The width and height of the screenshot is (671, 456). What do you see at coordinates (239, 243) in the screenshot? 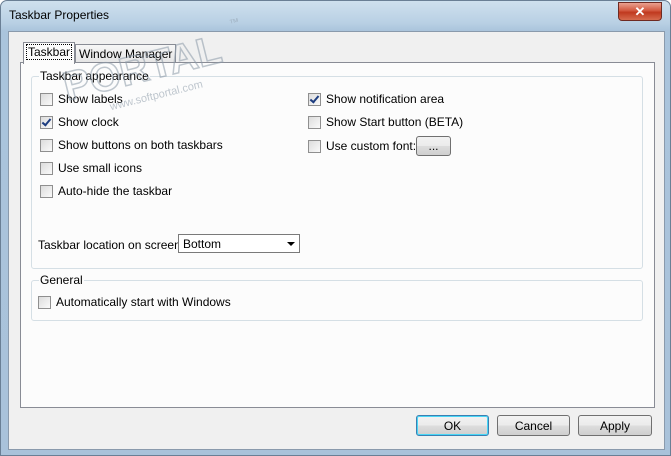
I see `taskbar-location-select: Bottom` at bounding box center [239, 243].